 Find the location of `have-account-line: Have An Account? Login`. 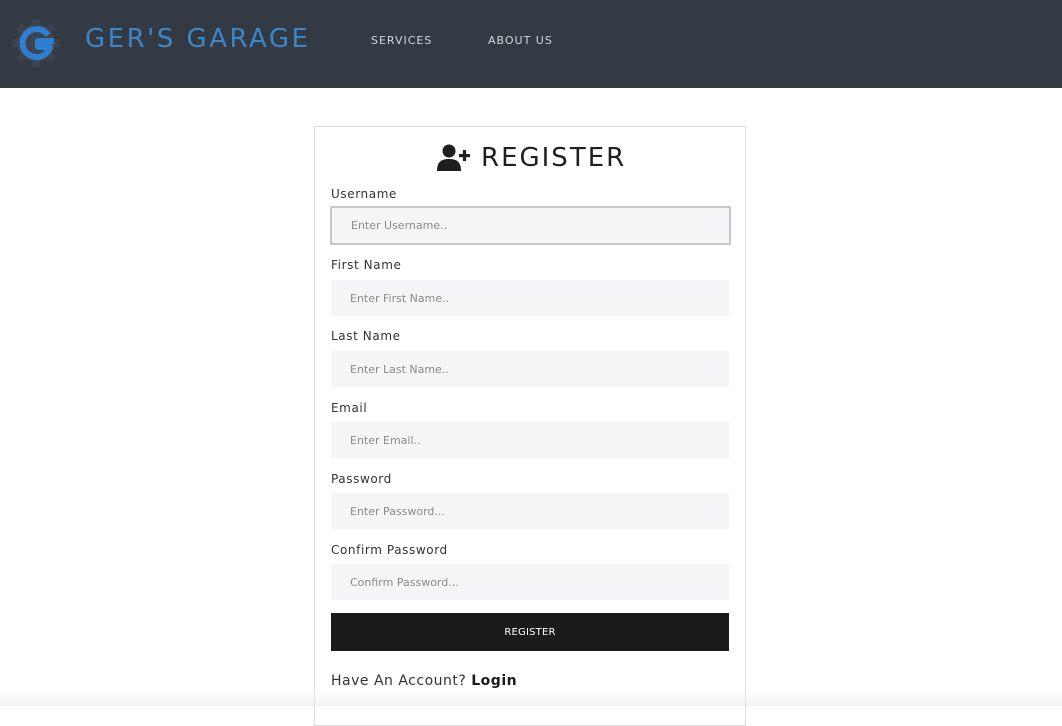

have-account-line: Have An Account? Login is located at coordinates (424, 681).